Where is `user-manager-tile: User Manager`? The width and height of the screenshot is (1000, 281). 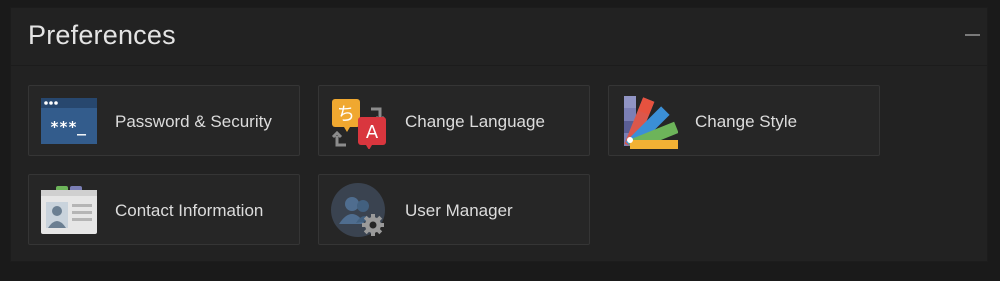 user-manager-tile: User Manager is located at coordinates (454, 209).